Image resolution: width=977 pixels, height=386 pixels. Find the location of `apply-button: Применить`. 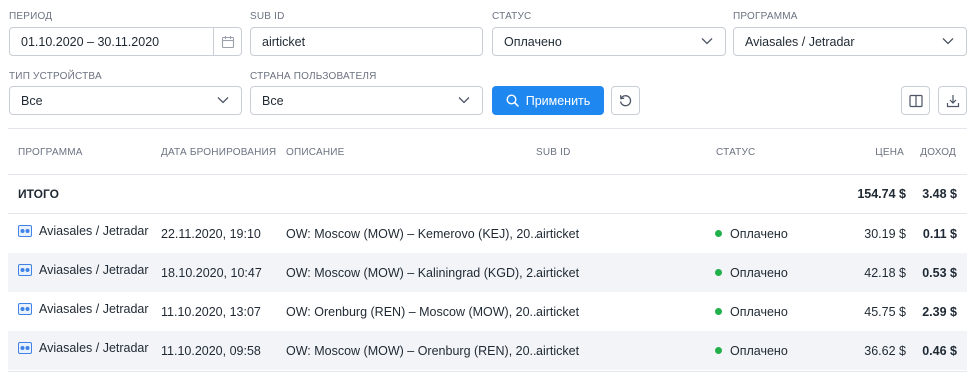

apply-button: Применить is located at coordinates (548, 100).